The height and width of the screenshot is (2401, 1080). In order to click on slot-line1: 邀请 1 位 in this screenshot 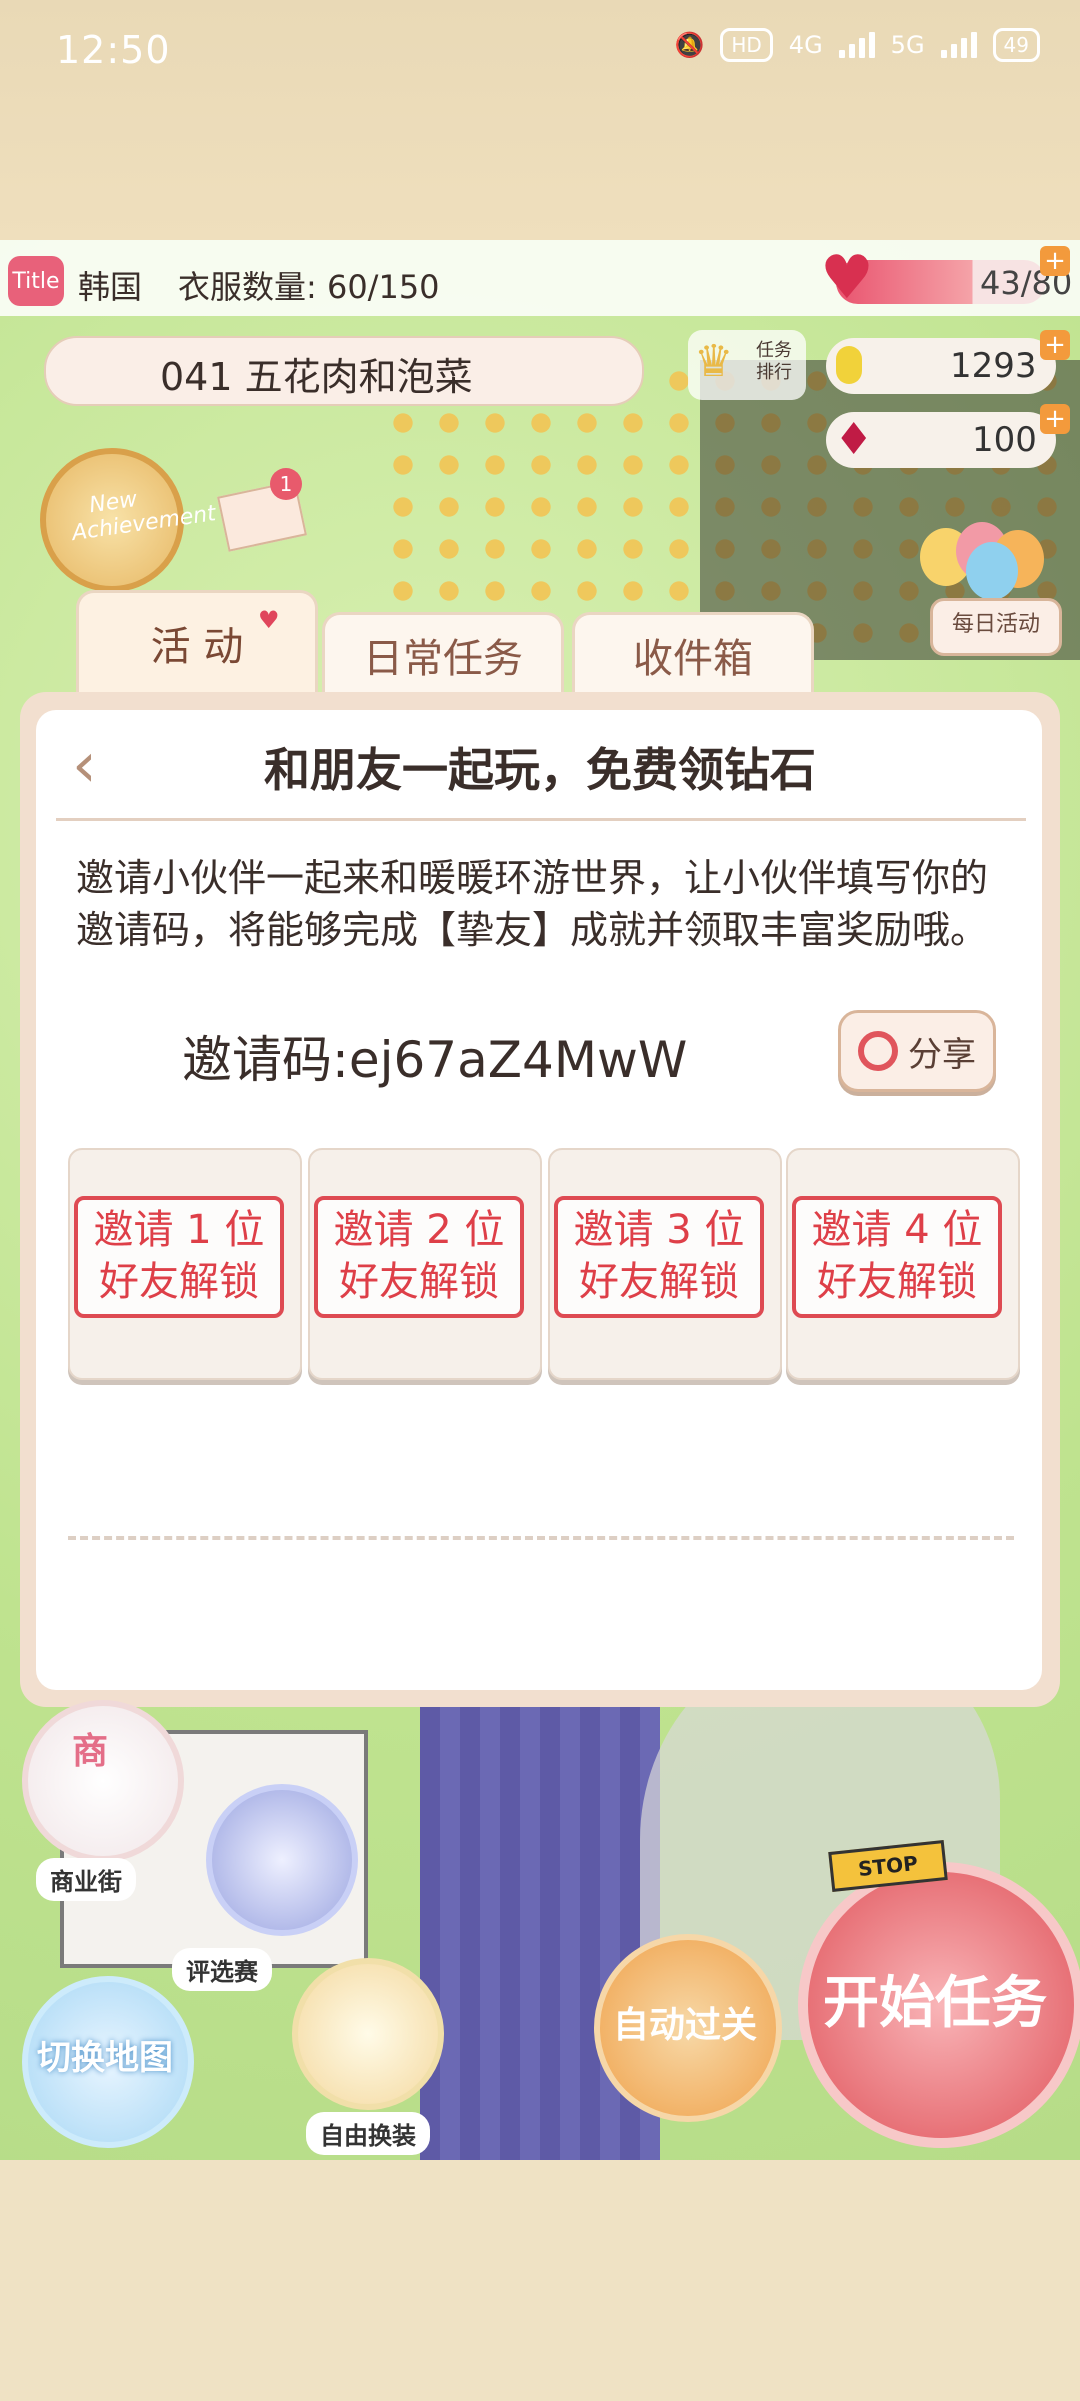, I will do `click(179, 1230)`.